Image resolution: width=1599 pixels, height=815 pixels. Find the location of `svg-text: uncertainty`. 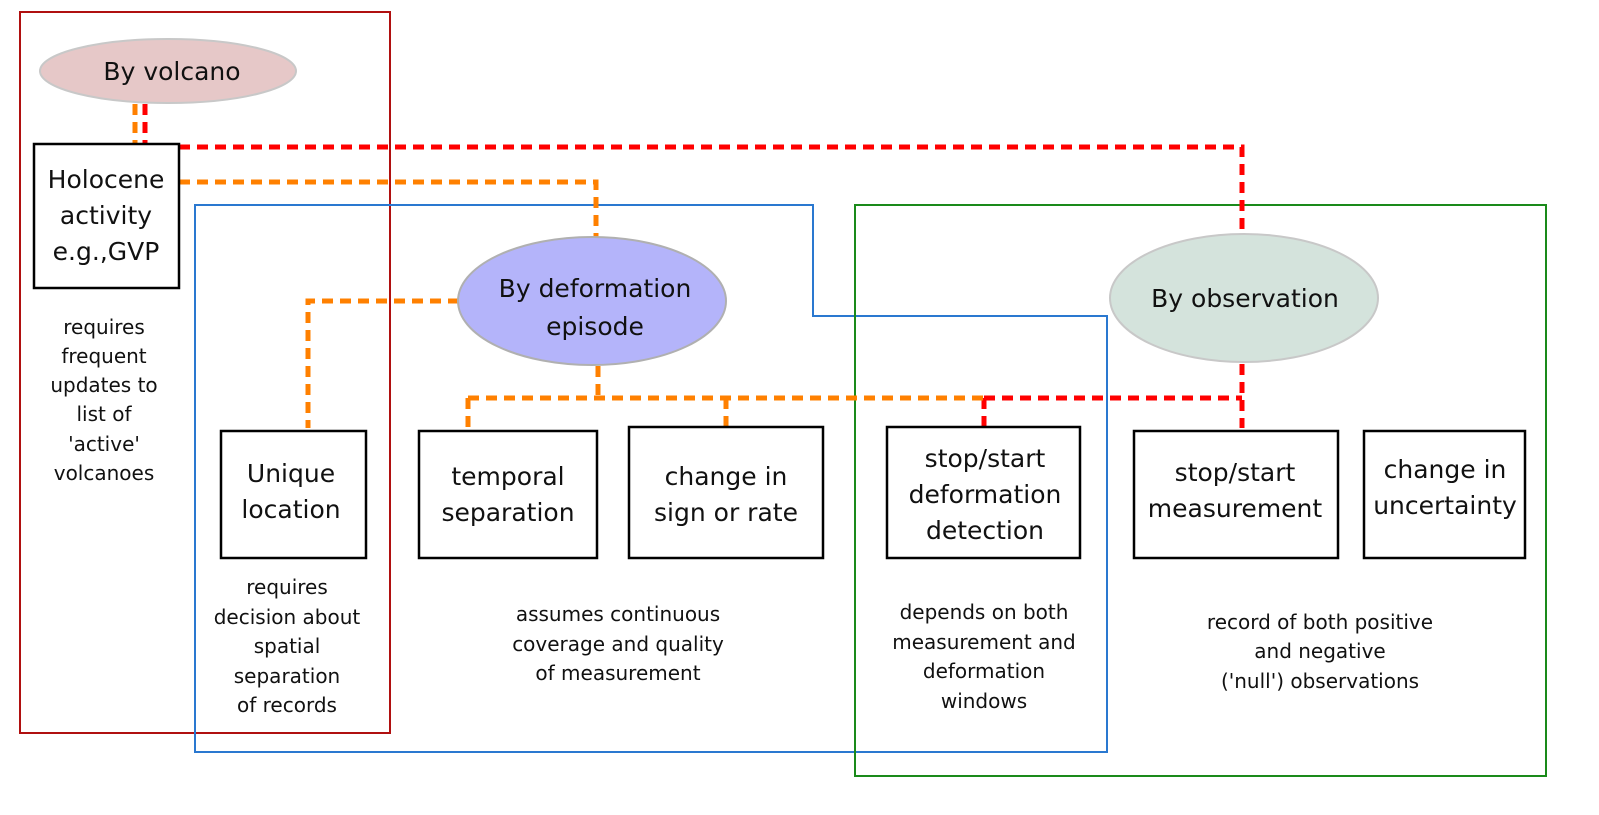

svg-text: uncertainty is located at coordinates (1445, 505).